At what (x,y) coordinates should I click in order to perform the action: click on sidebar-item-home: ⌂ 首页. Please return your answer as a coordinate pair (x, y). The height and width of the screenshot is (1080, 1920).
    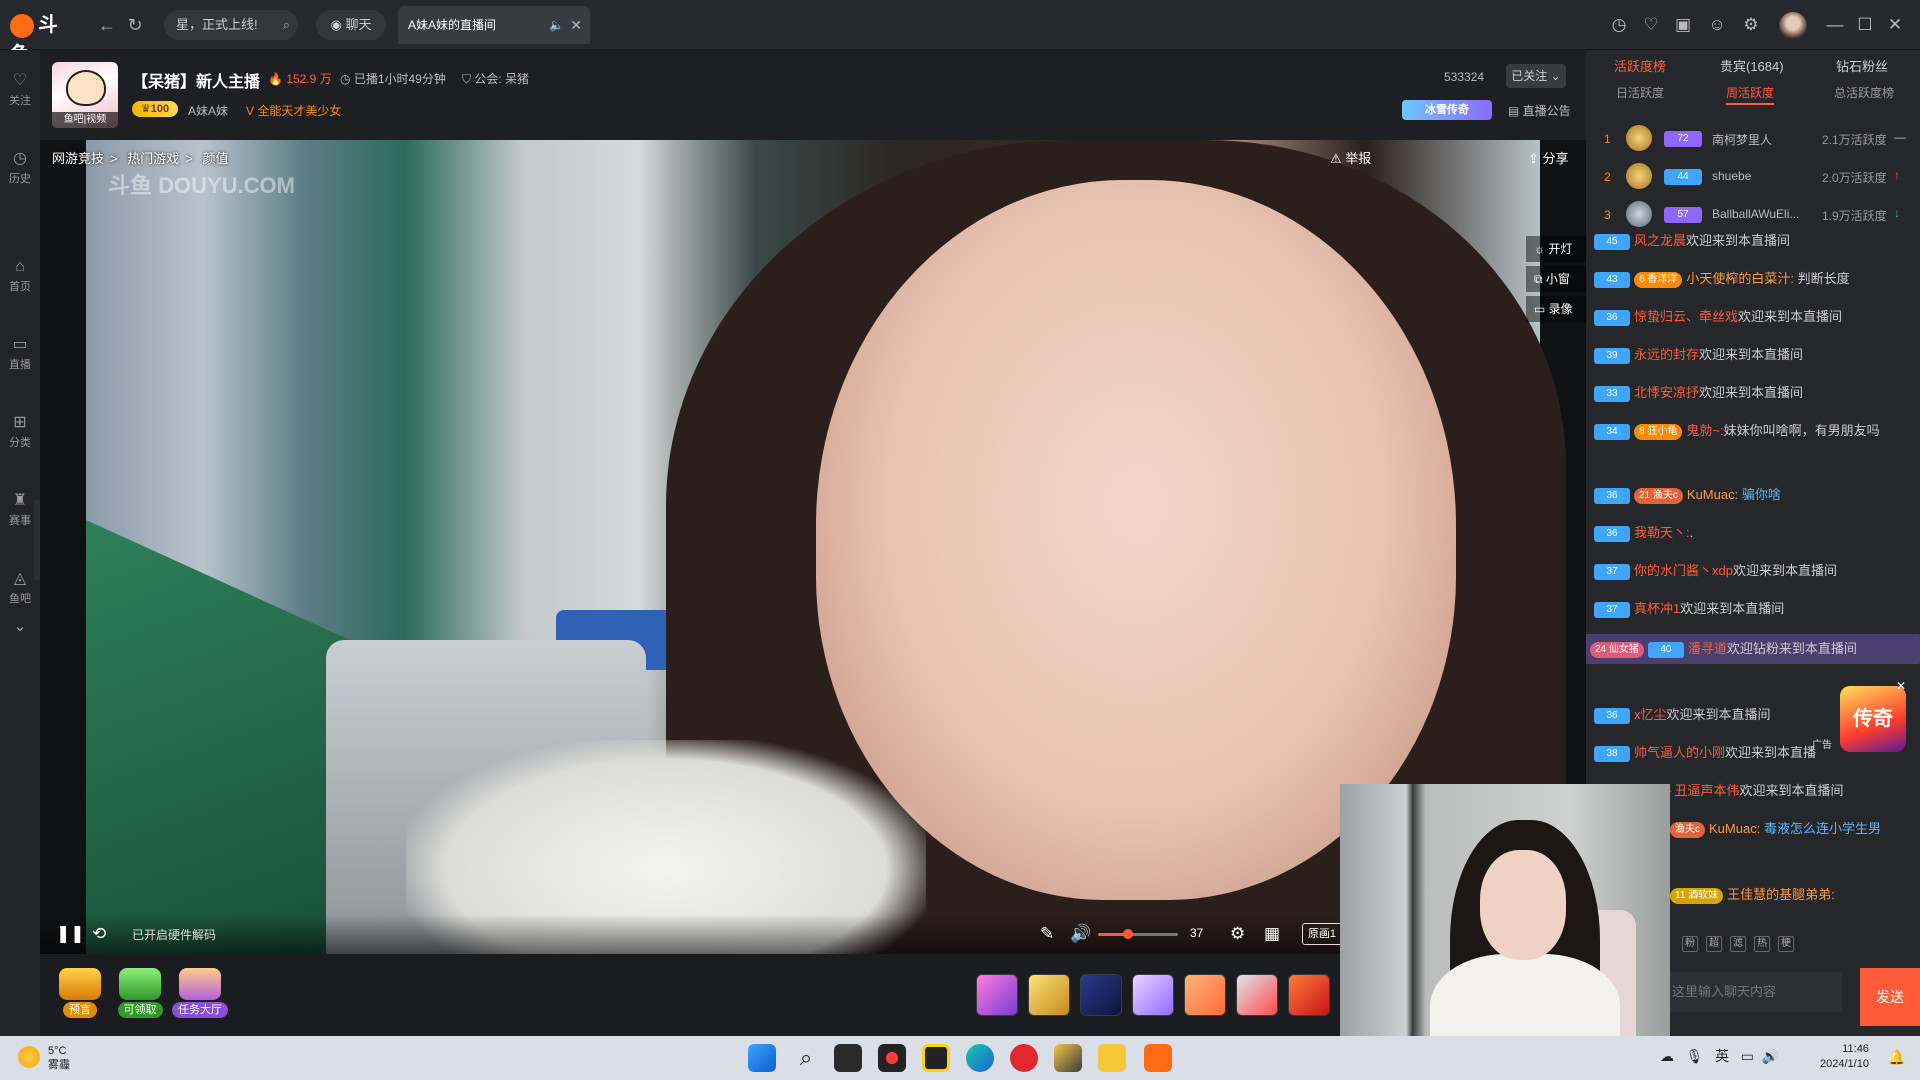
    Looking at the image, I should click on (20, 274).